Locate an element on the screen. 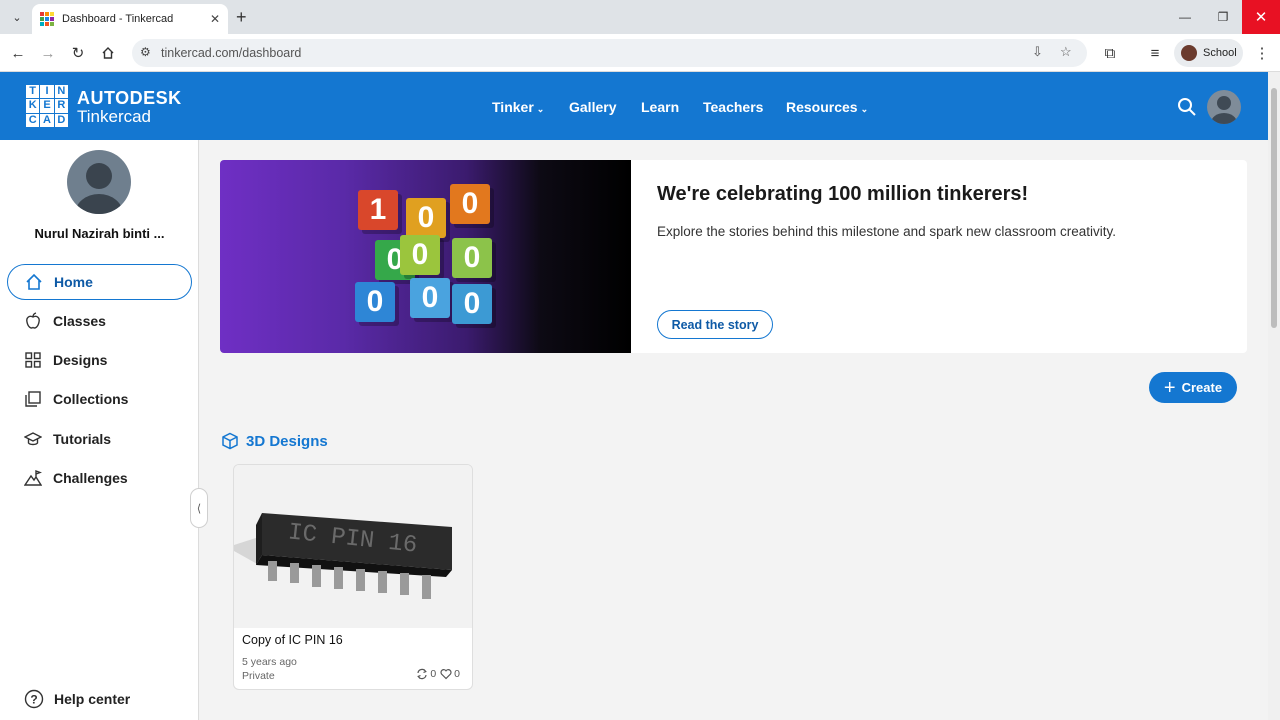 The height and width of the screenshot is (720, 1280). sidebar-item-label: Collections is located at coordinates (91, 399).